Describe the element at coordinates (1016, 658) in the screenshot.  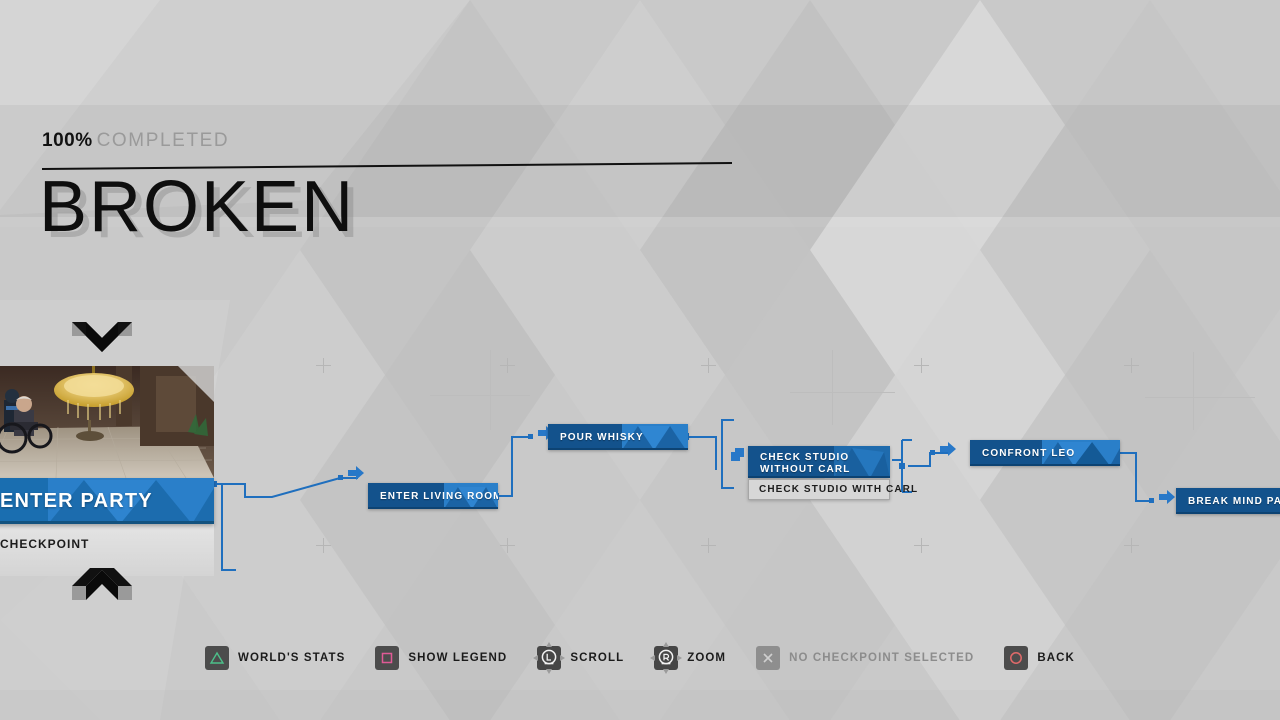
I see `circle-button-icon` at that location.